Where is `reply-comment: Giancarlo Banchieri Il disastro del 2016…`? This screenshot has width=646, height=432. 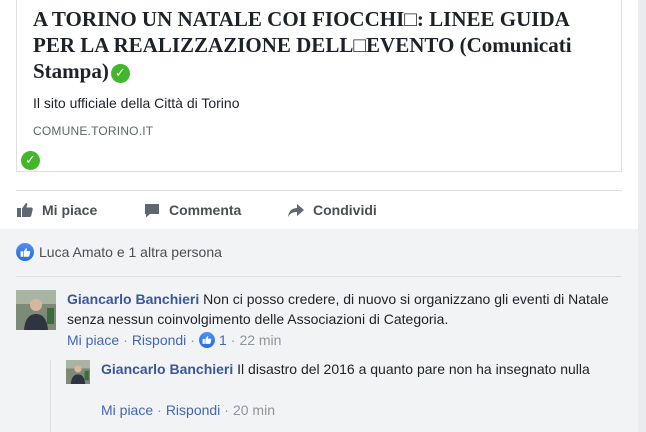
reply-comment: Giancarlo Banchieri Il disastro del 2016… is located at coordinates (351, 369).